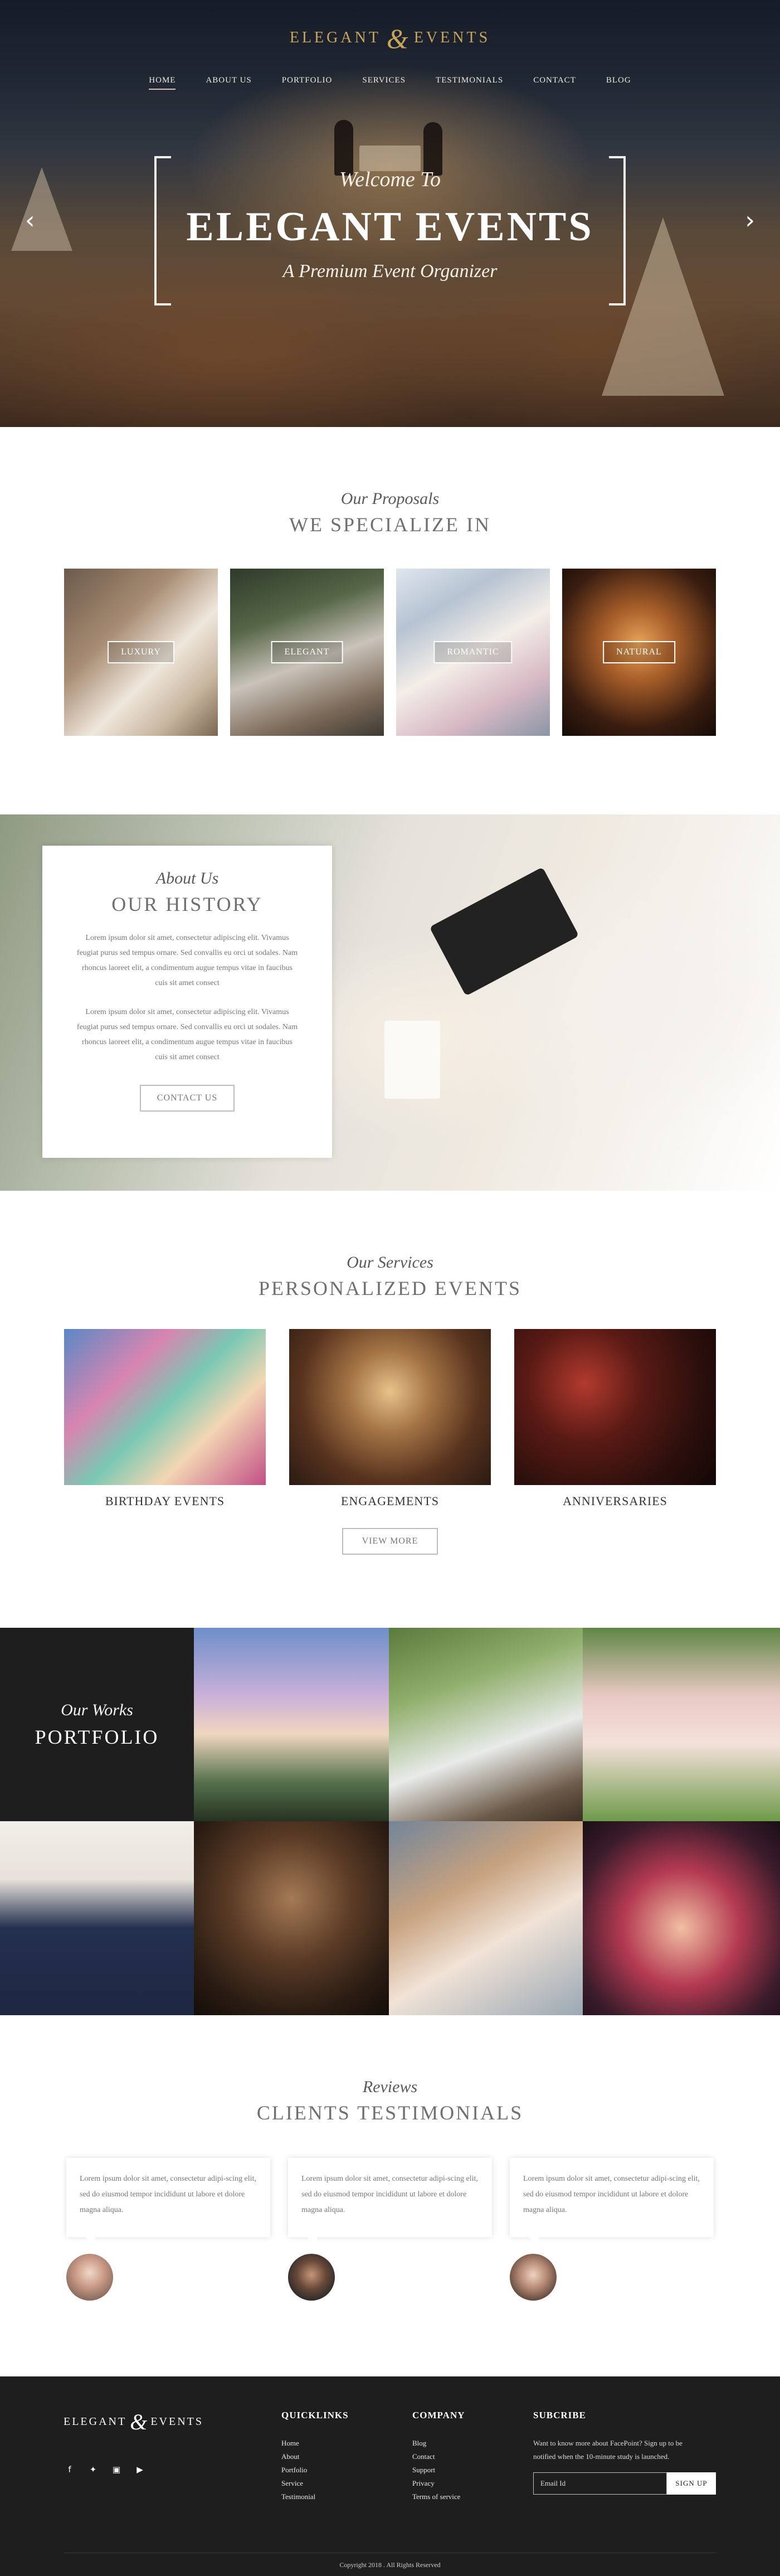  I want to click on section-title: PORTFOLIO, so click(97, 1737).